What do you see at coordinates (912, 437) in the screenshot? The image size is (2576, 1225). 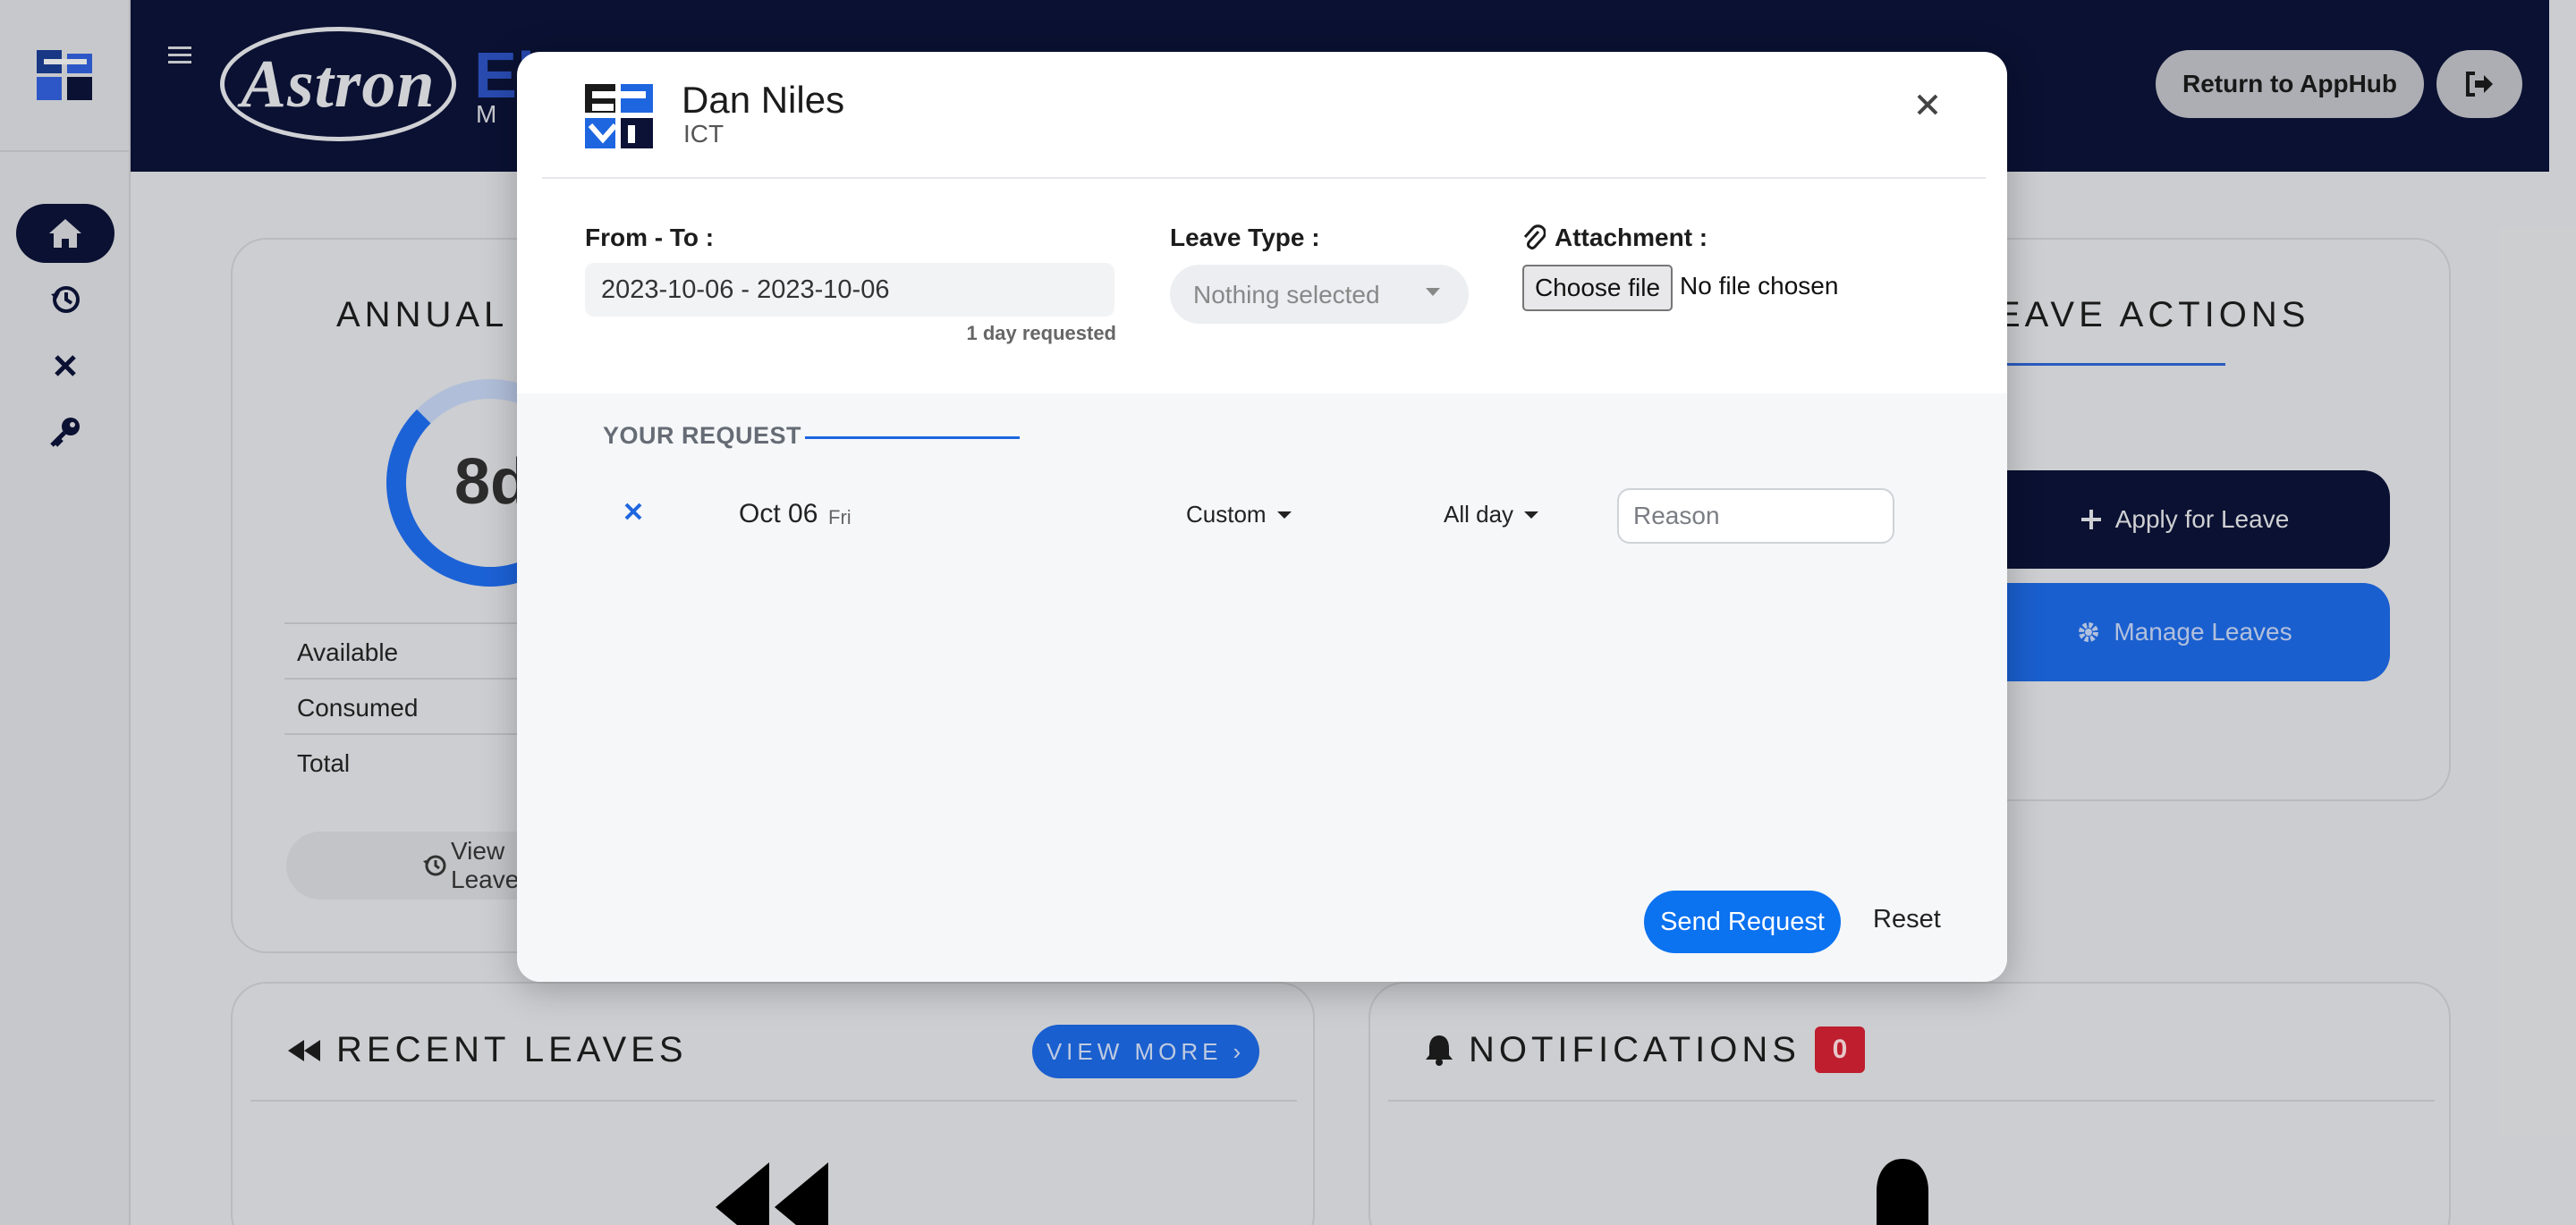 I see `your-request-underline` at bounding box center [912, 437].